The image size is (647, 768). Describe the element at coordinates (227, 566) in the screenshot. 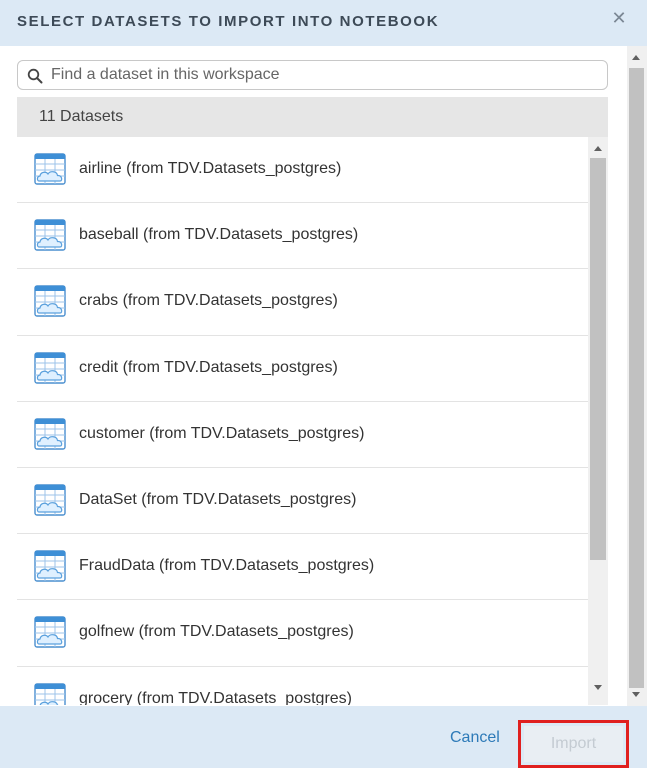

I see `dataset-name: FraudData (from TDV.Datasets_postgres)` at that location.